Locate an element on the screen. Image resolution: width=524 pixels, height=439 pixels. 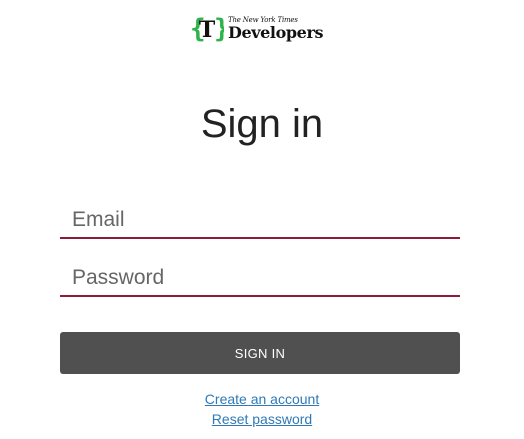
password-field-container is located at coordinates (260, 279).